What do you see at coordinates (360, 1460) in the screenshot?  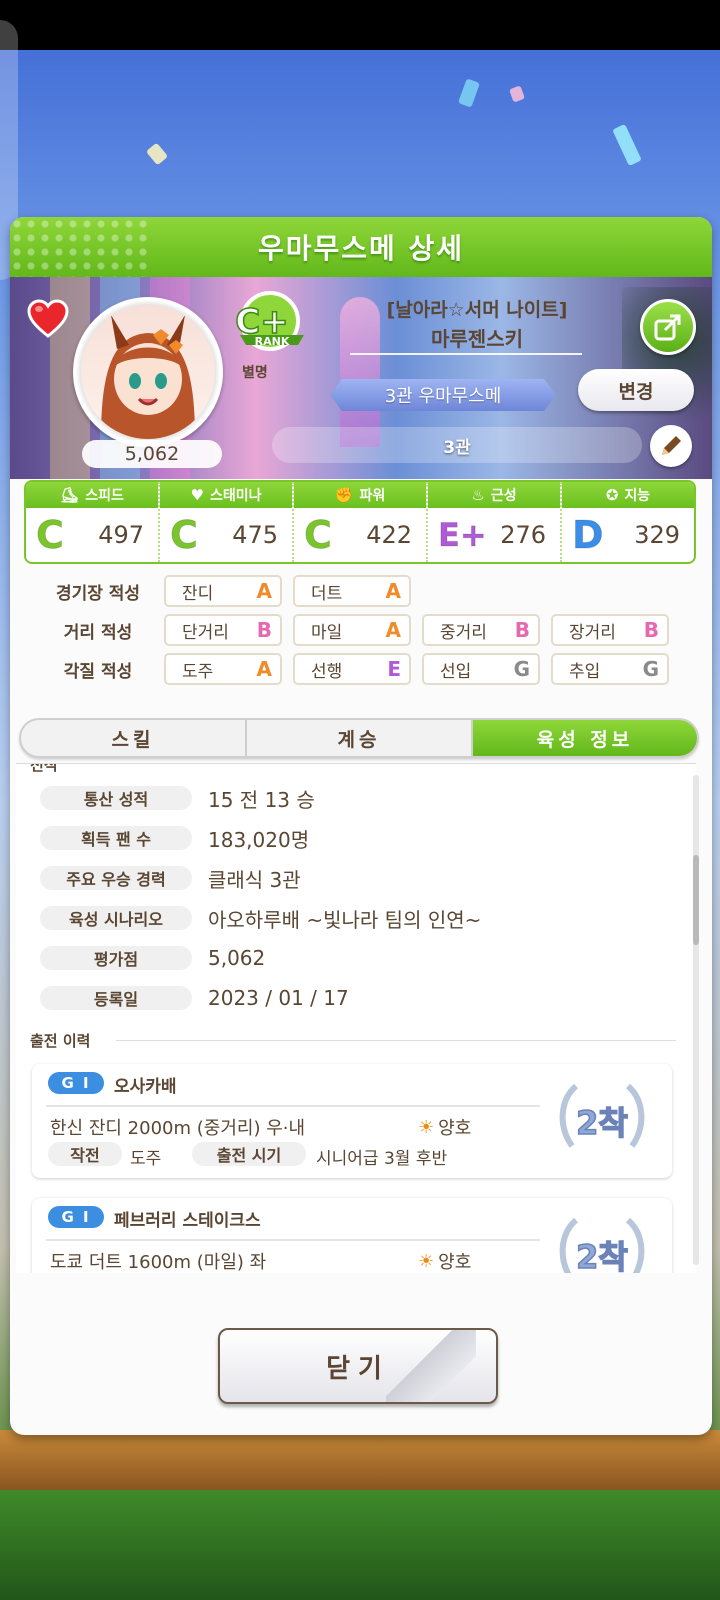 I see `background-ground` at bounding box center [360, 1460].